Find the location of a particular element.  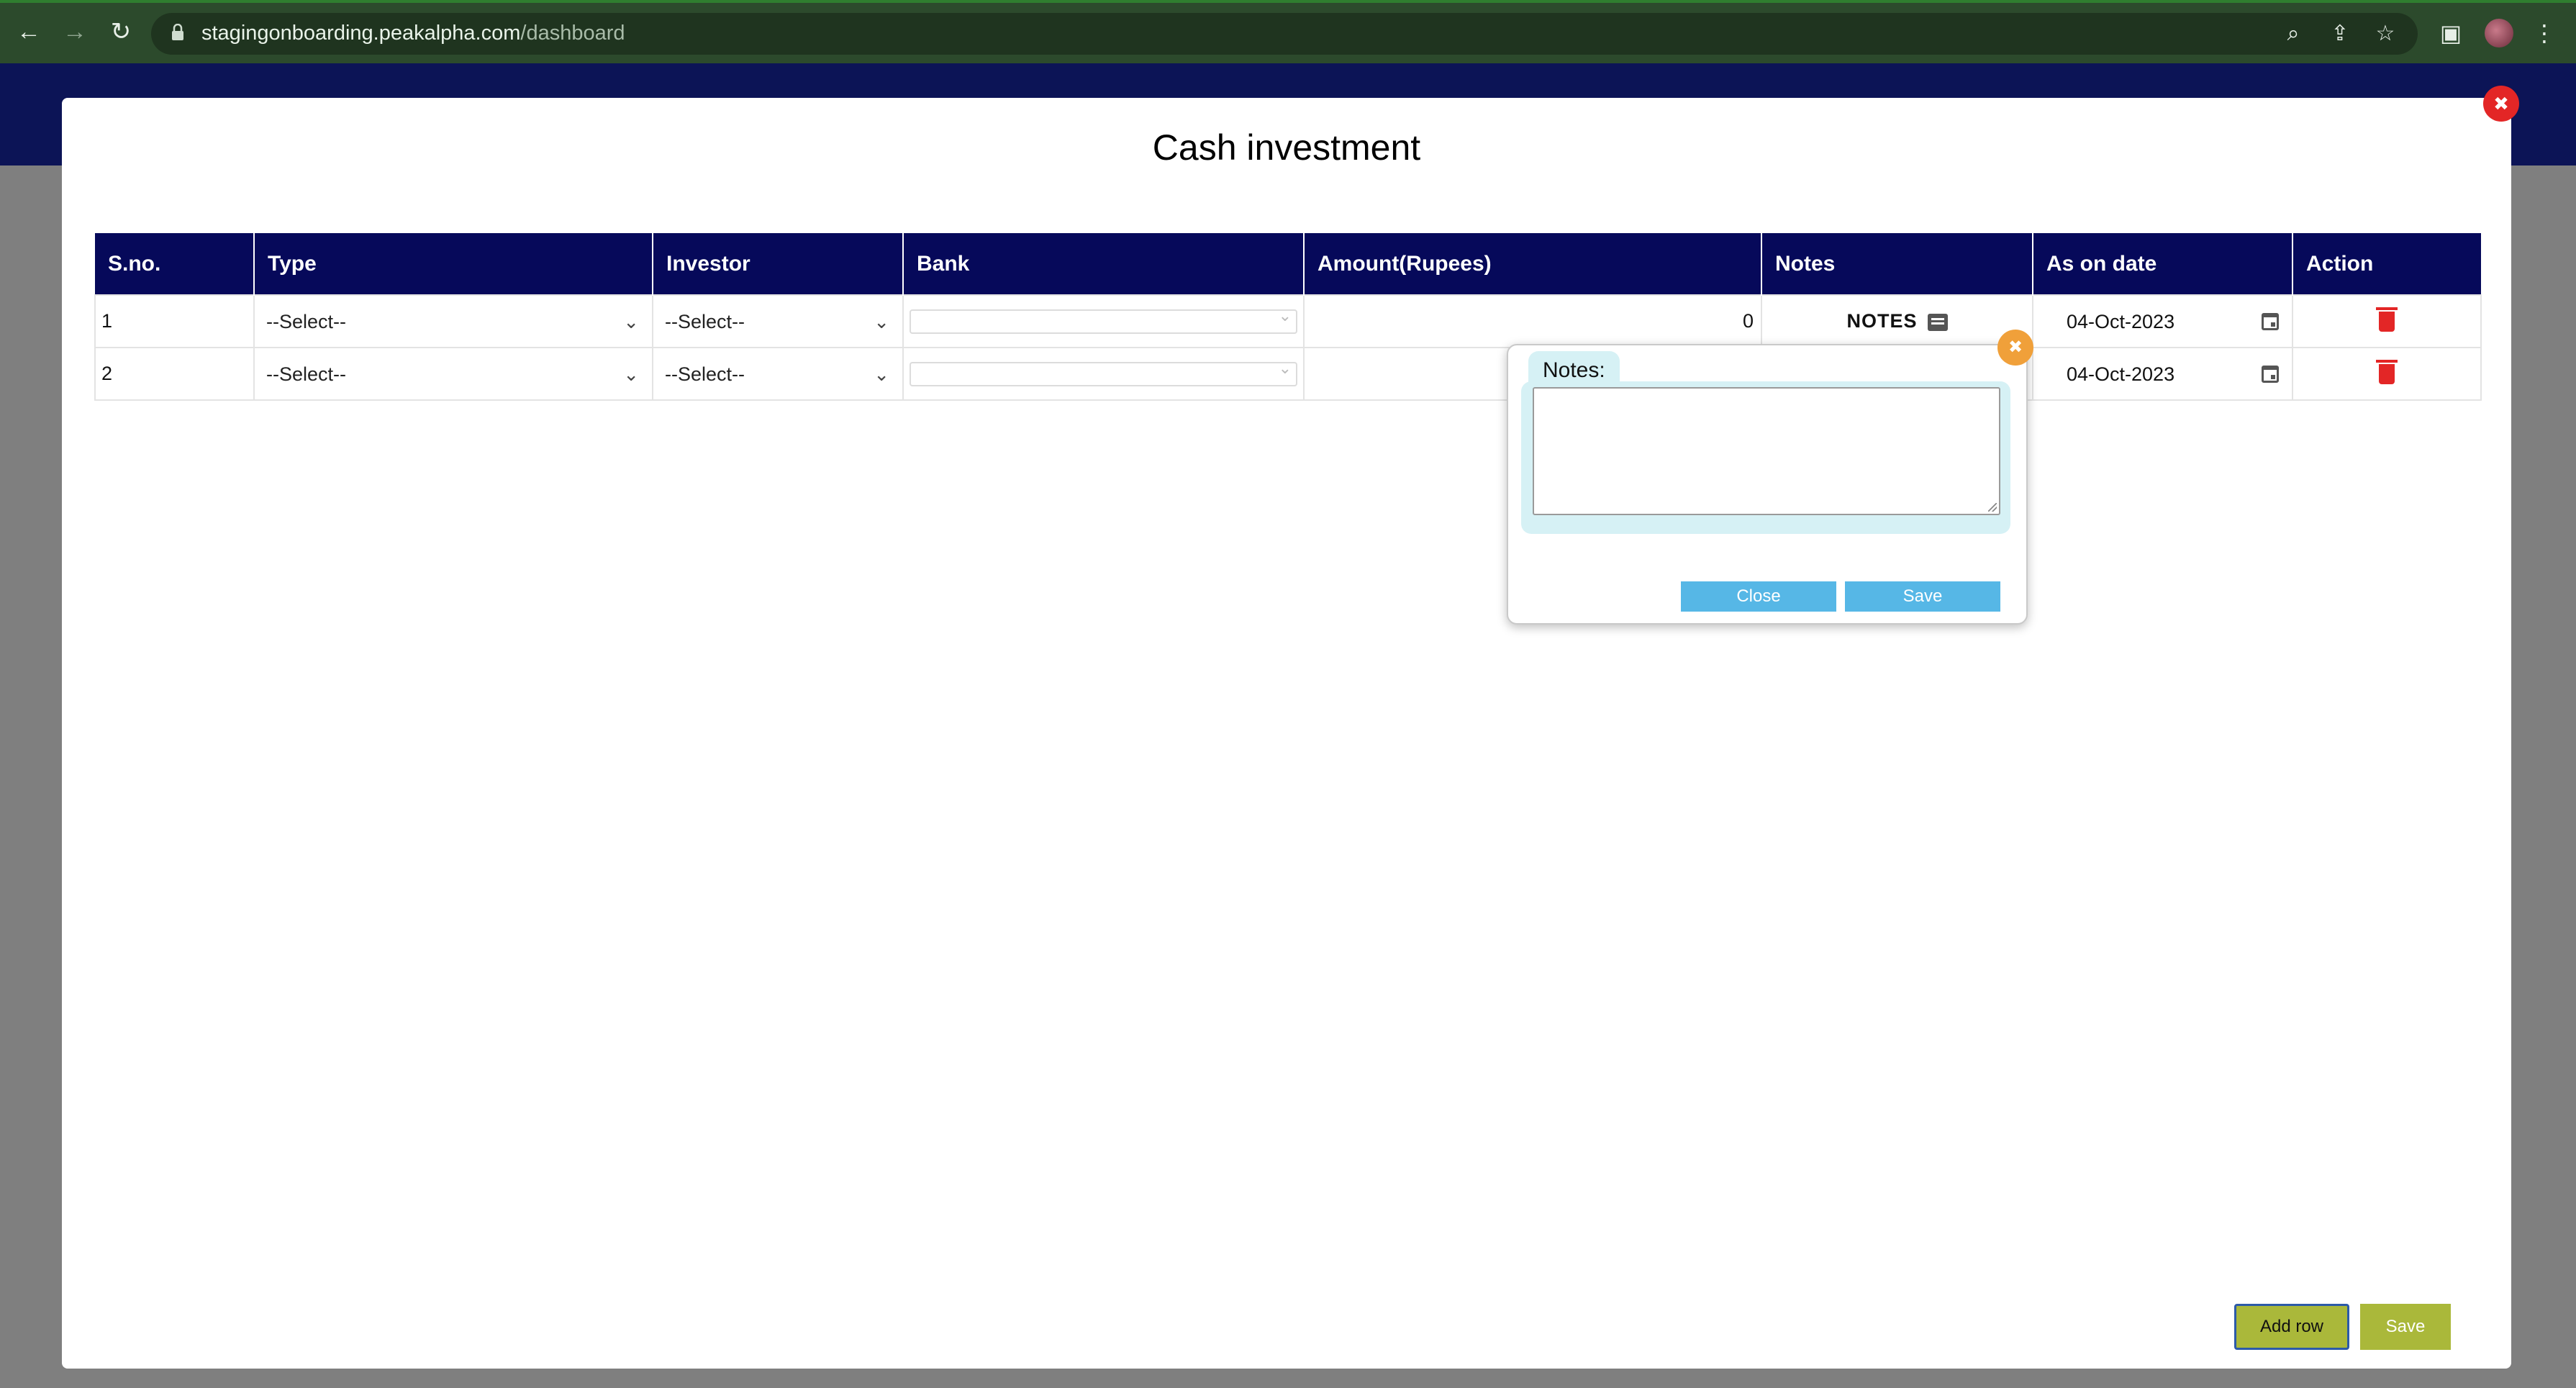

notes-close-button: Close is located at coordinates (1758, 596).